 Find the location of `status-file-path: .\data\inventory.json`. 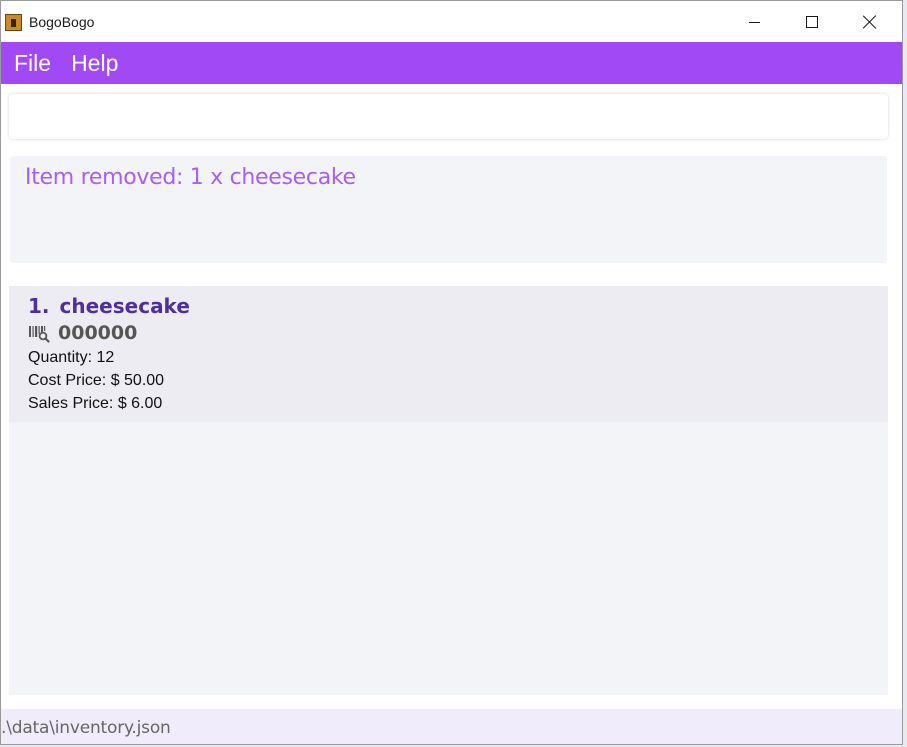

status-file-path: .\data\inventory.json is located at coordinates (86, 728).